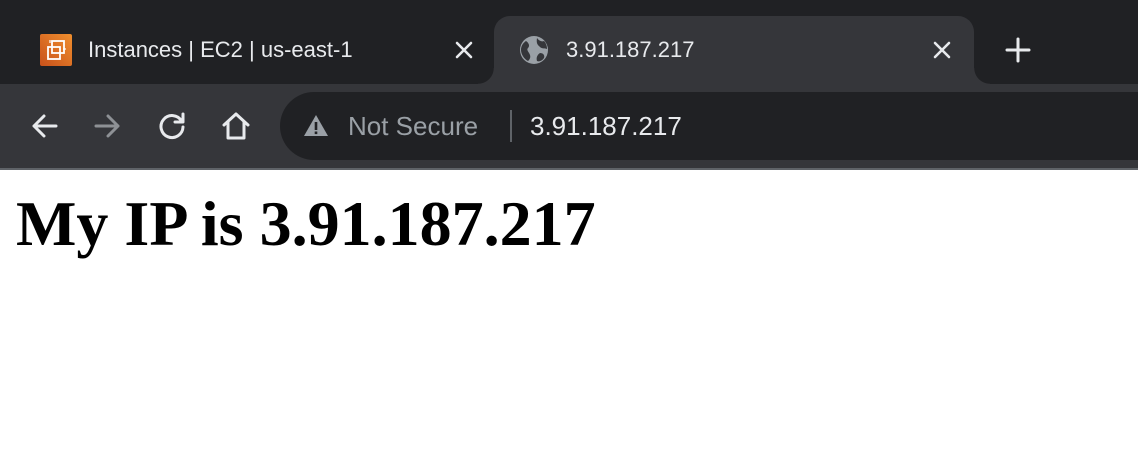 The image size is (1138, 460). What do you see at coordinates (413, 126) in the screenshot?
I see `security-status: Not Secure` at bounding box center [413, 126].